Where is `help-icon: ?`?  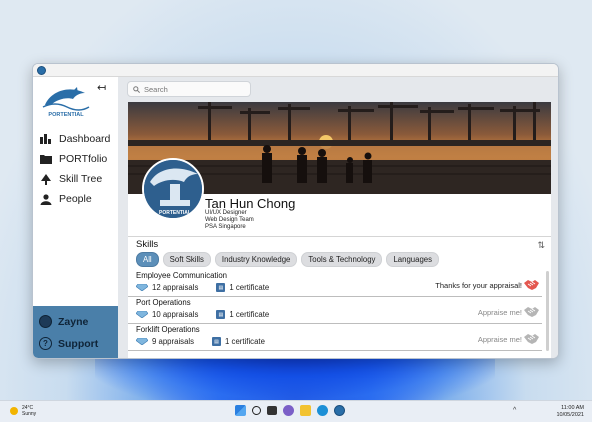 help-icon: ? is located at coordinates (45, 343).